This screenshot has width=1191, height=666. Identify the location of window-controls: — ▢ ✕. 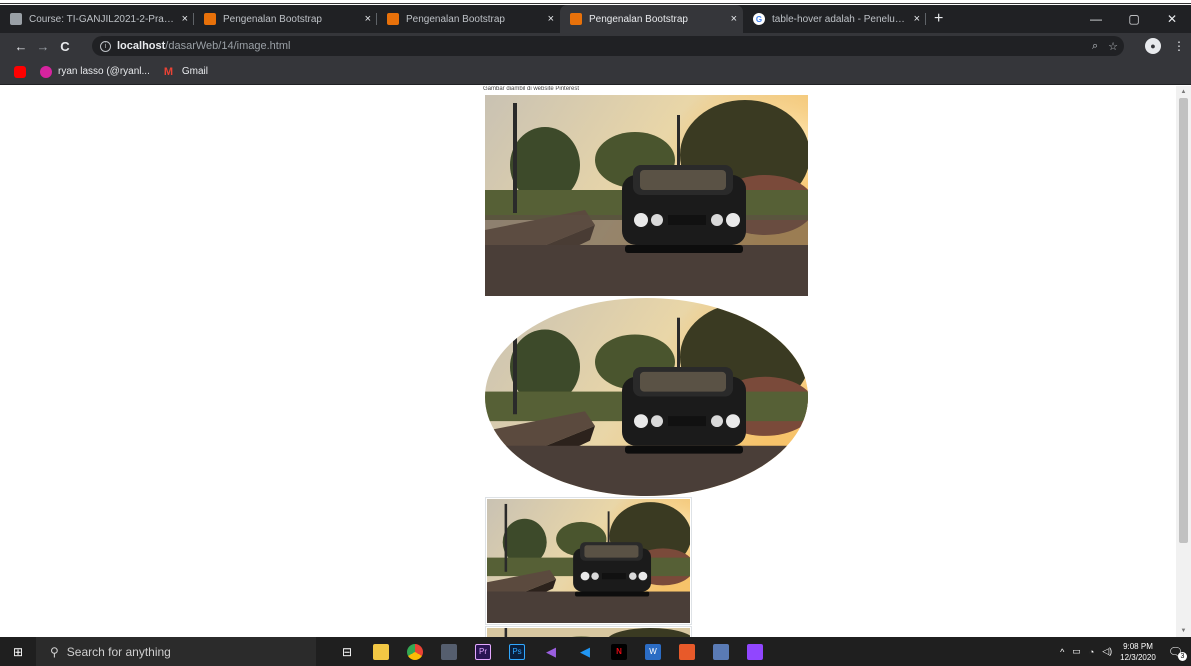
(1134, 19).